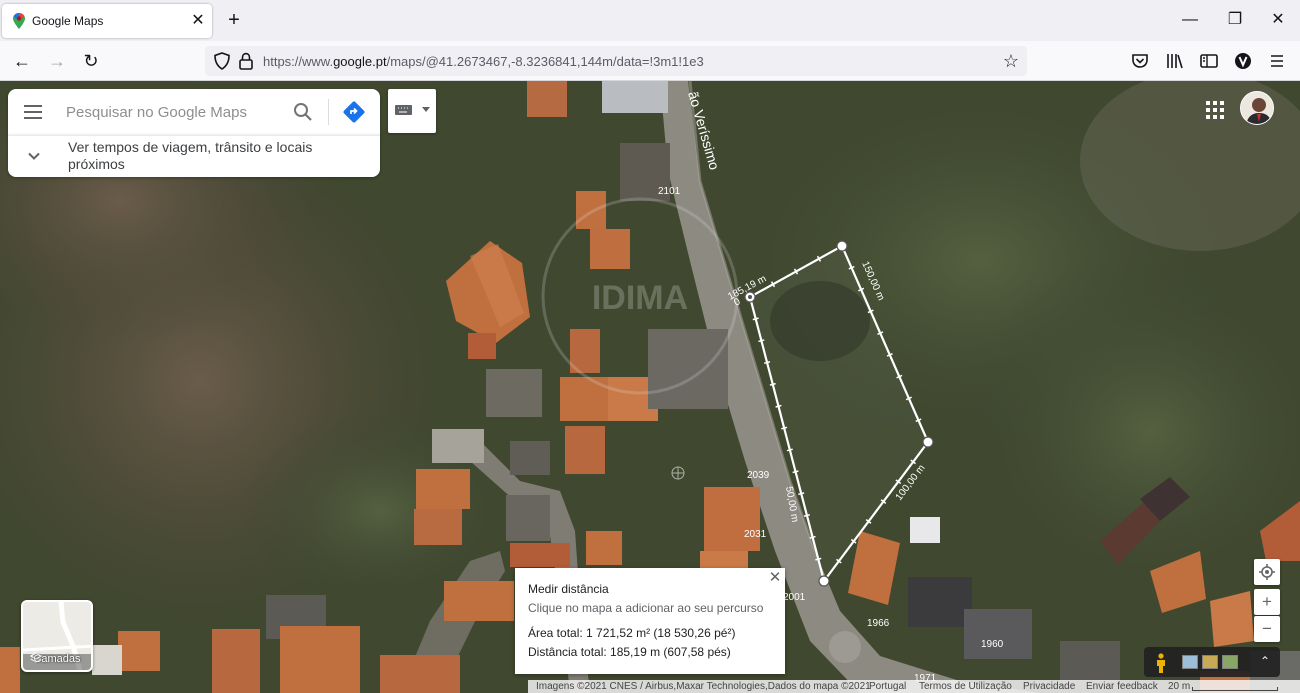  Describe the element at coordinates (68, 21) in the screenshot. I see `tab-title: Google Maps` at that location.